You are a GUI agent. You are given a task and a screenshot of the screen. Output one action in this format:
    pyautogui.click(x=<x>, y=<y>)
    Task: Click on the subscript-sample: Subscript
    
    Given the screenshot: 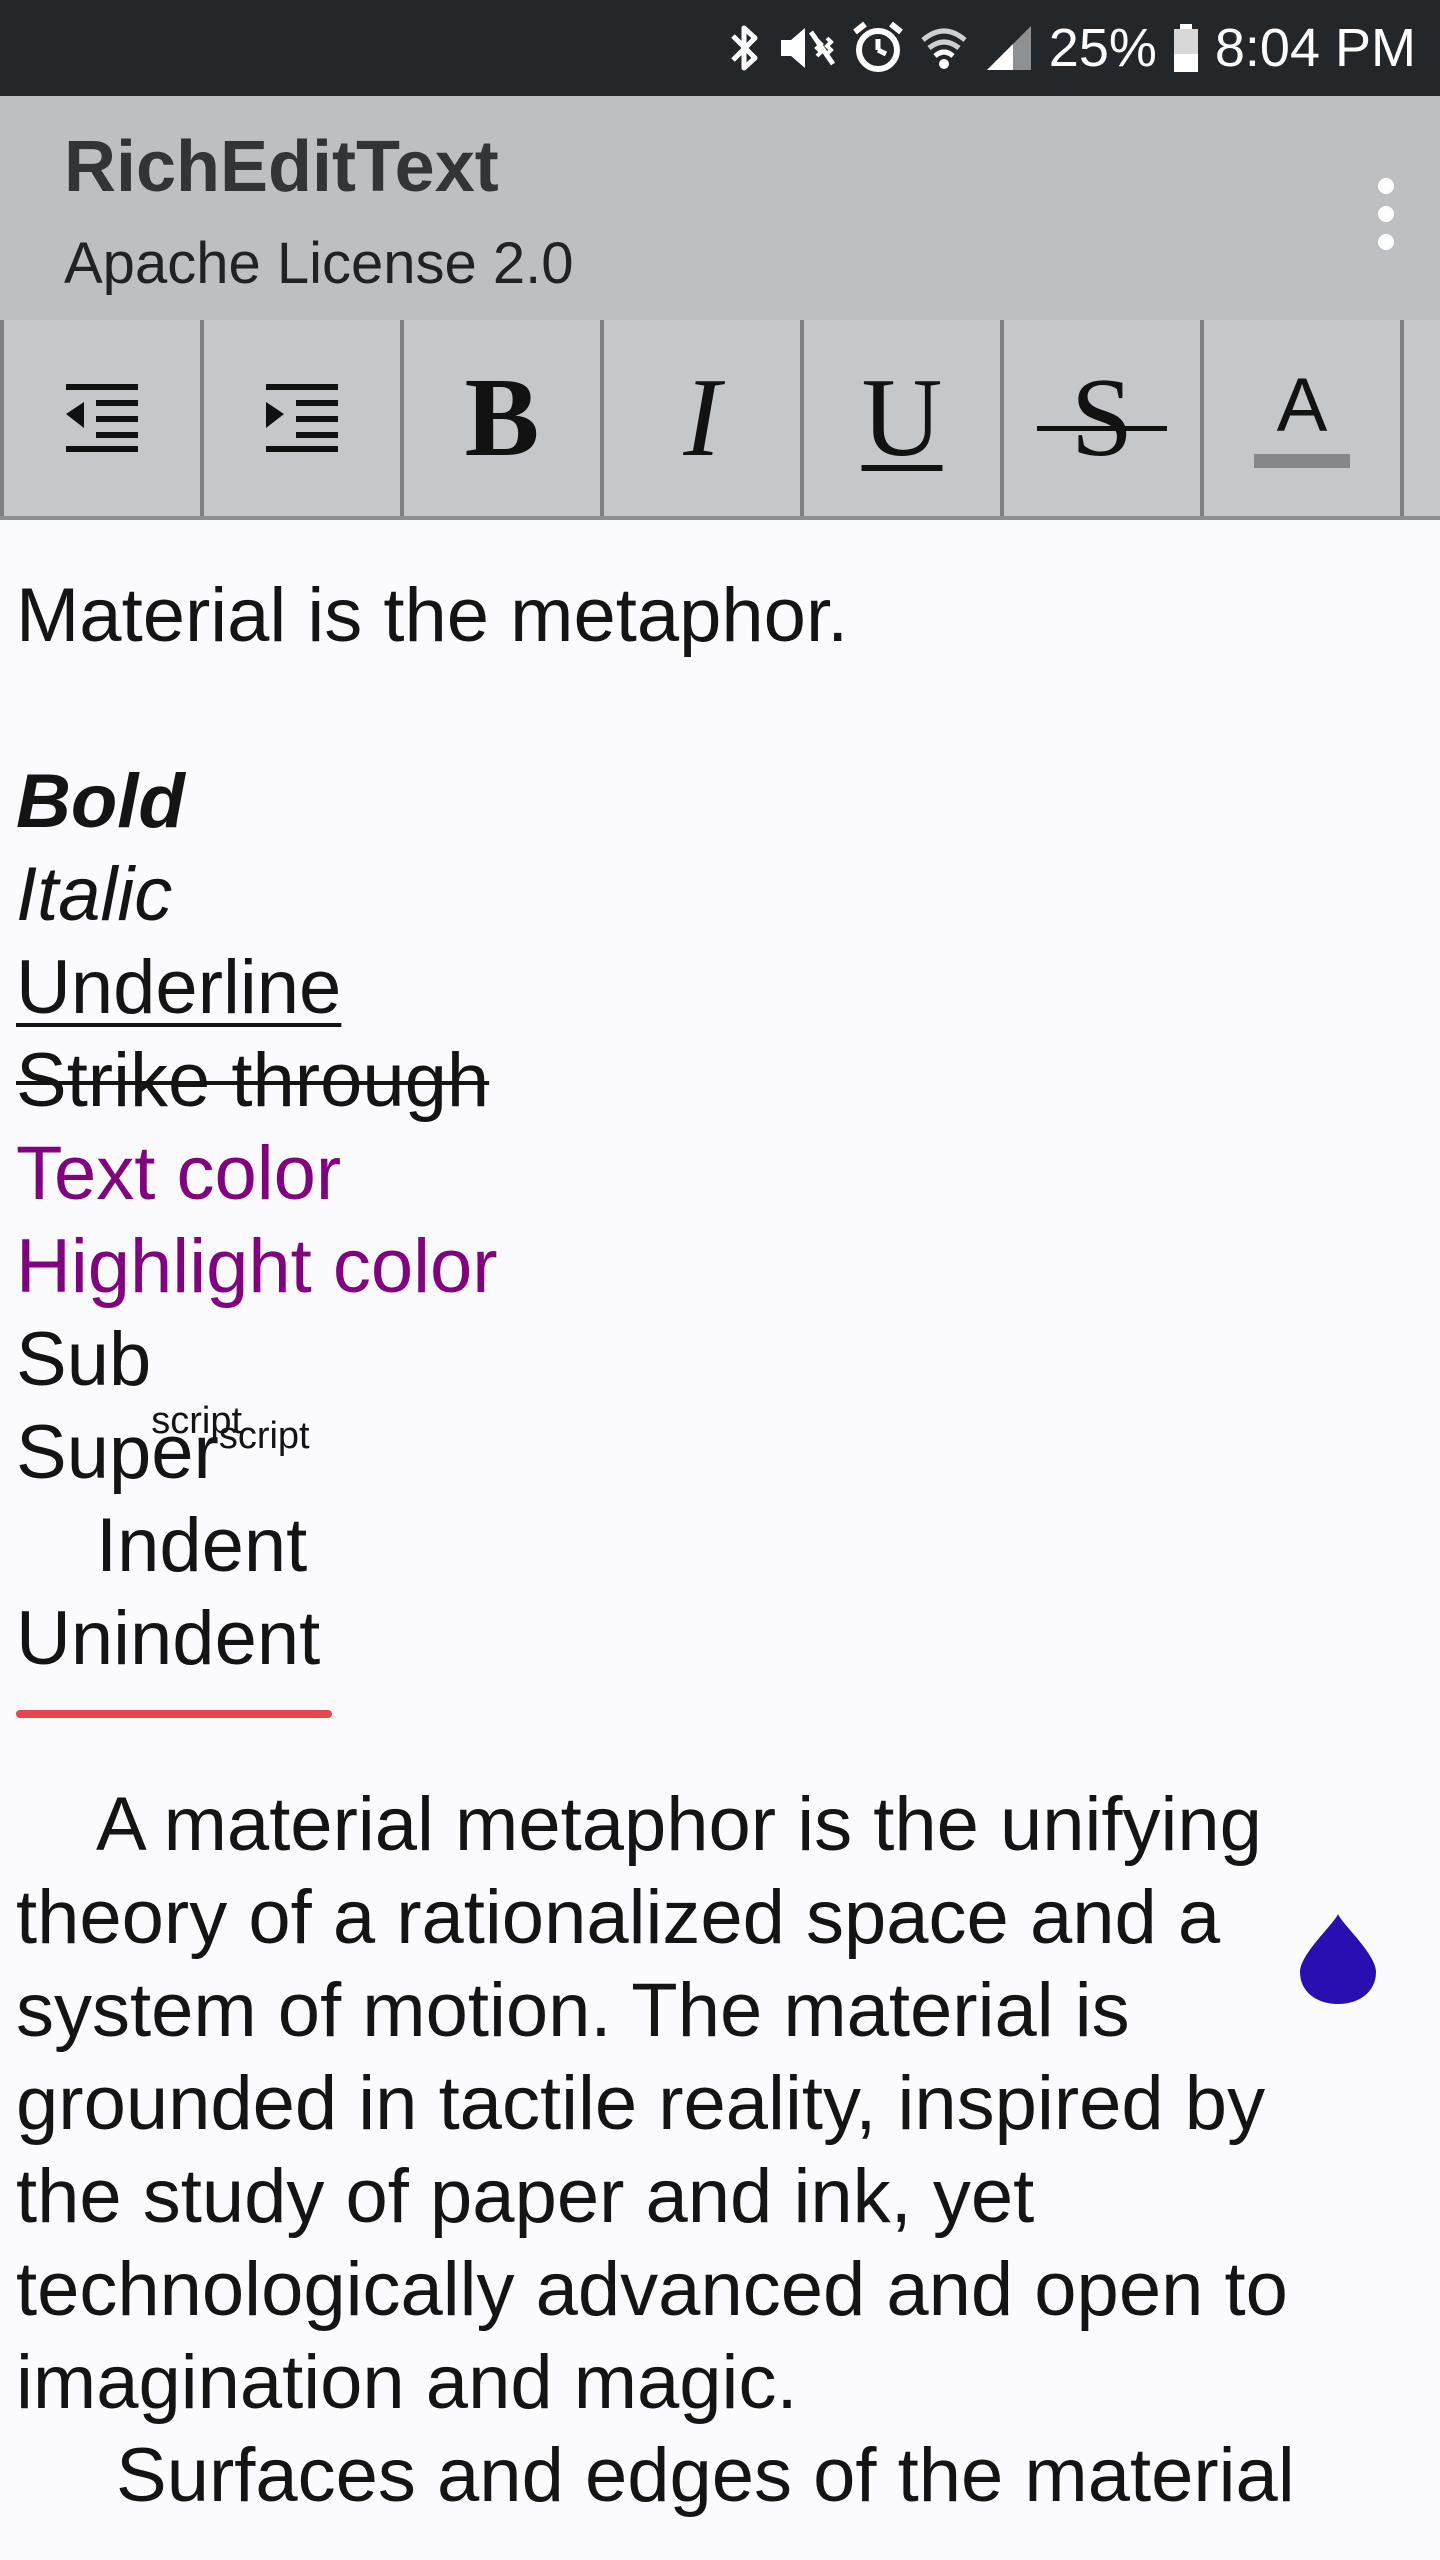 What is the action you would take?
    pyautogui.click(x=129, y=1377)
    